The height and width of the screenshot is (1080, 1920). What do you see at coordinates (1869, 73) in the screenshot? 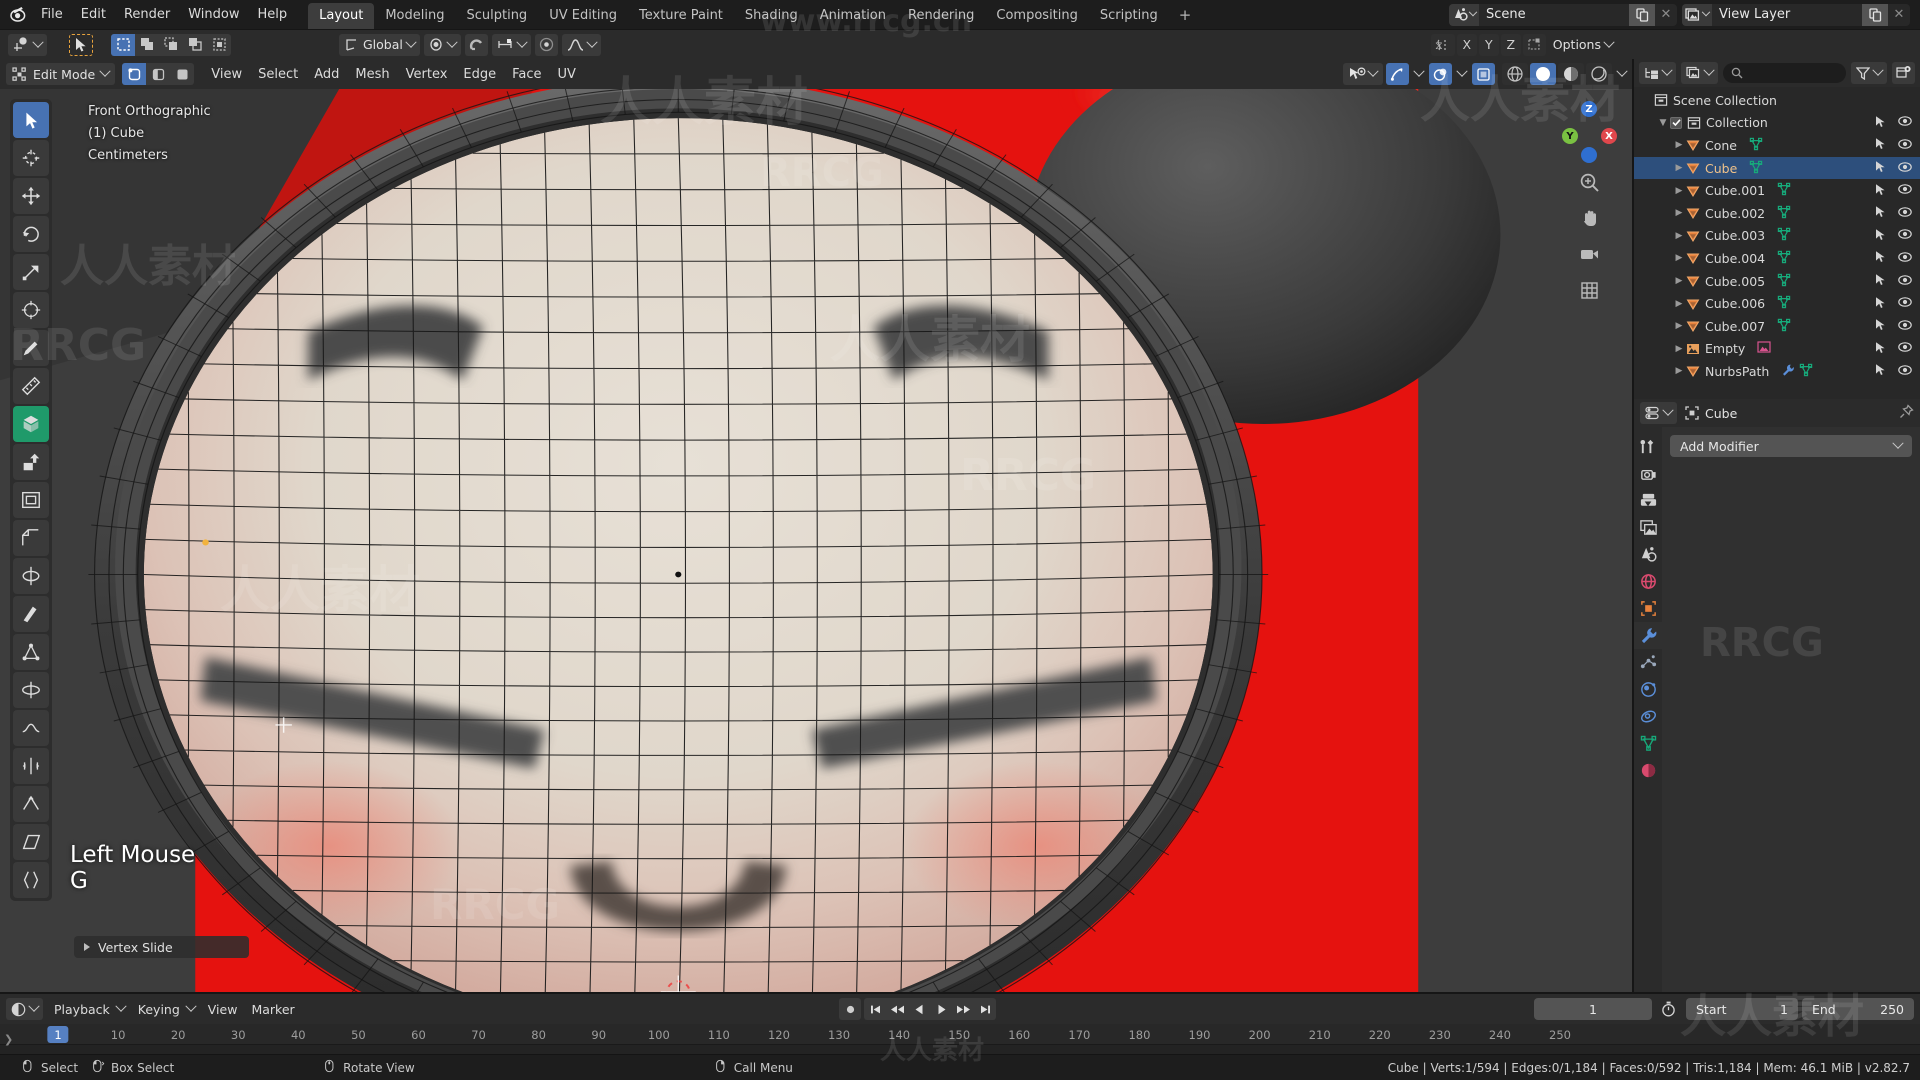
I see `outliner-filter-dropdown` at bounding box center [1869, 73].